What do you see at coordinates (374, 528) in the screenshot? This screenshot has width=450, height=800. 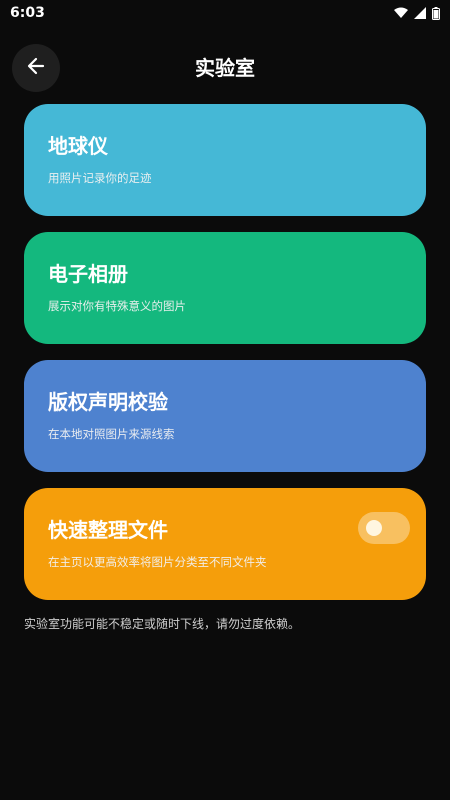 I see `toggle-knob` at bounding box center [374, 528].